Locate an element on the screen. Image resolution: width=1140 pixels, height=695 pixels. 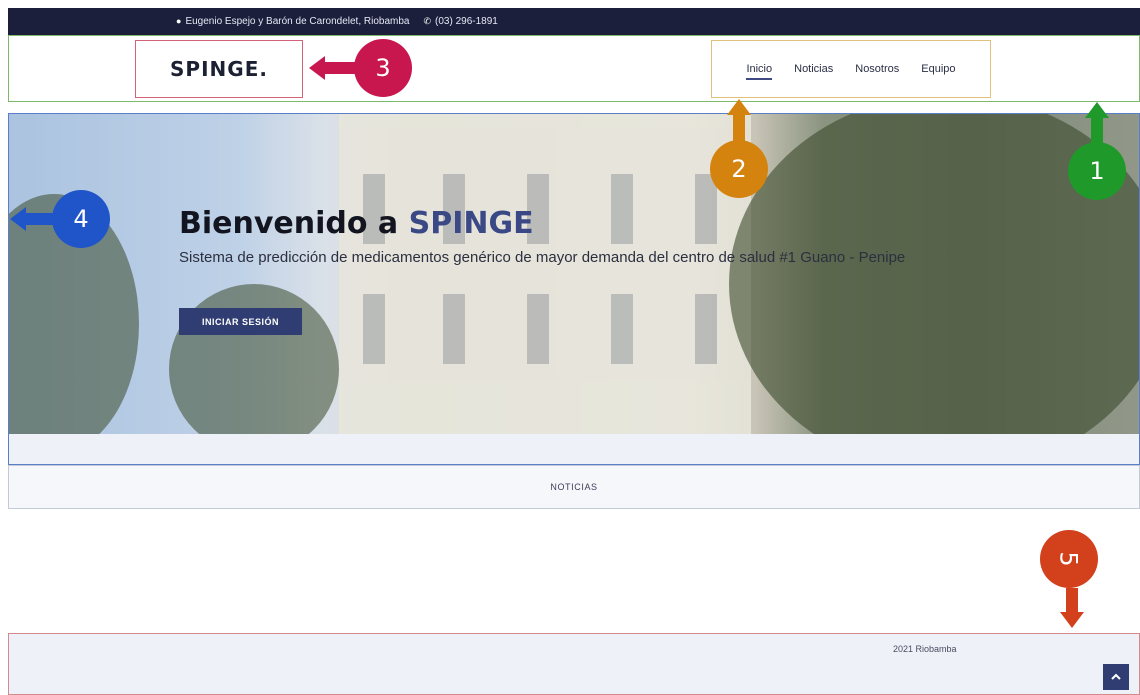
main-nav: Inicio Noticias Nosotros Equipo is located at coordinates (851, 69).